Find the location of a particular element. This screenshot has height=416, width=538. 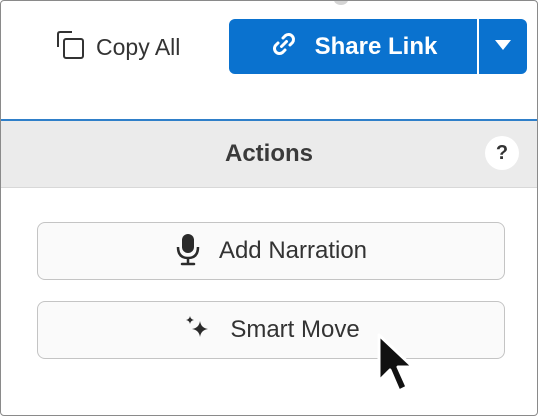

add-narration-button: Add Narration is located at coordinates (271, 251).